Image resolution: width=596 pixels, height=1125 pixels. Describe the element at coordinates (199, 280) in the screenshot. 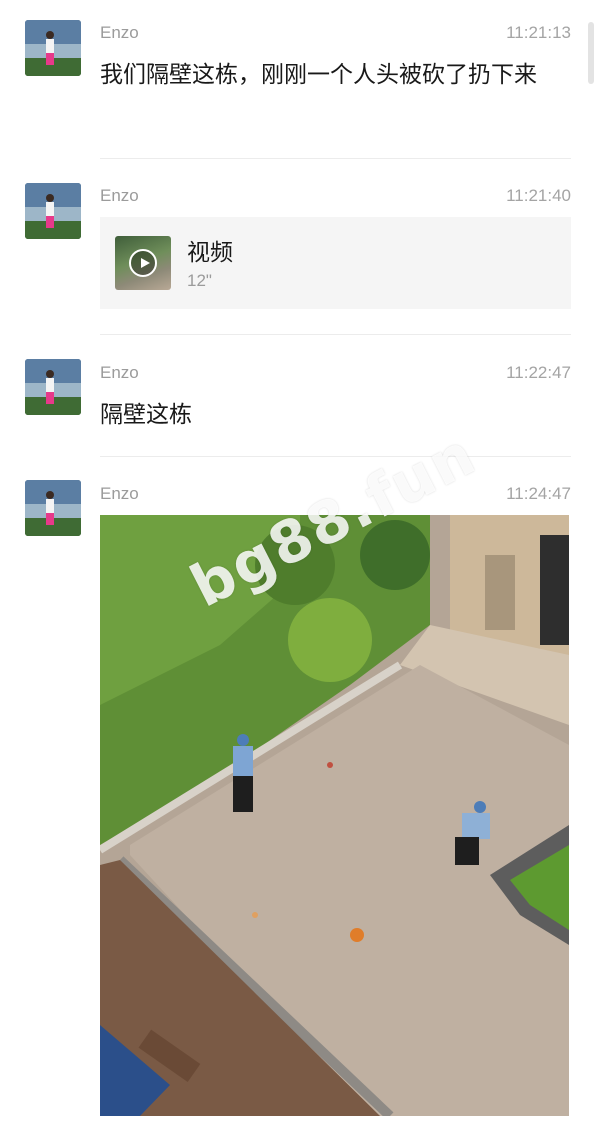

I see `video-duration: 12"` at that location.